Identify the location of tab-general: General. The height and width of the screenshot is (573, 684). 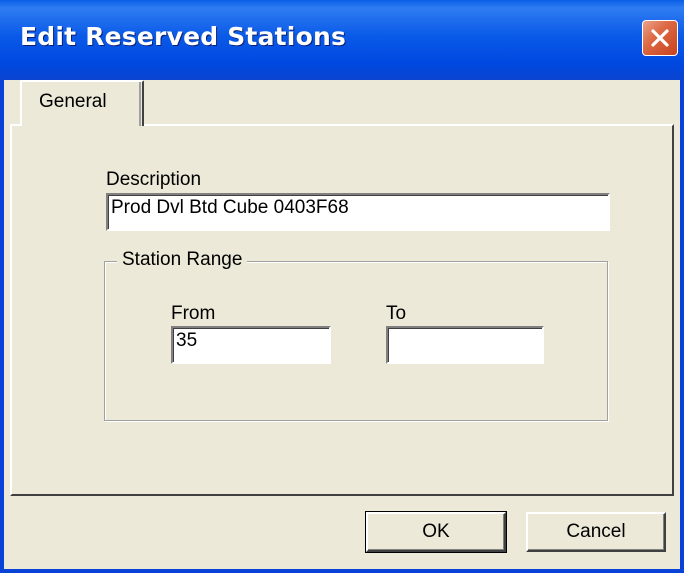
(82, 103).